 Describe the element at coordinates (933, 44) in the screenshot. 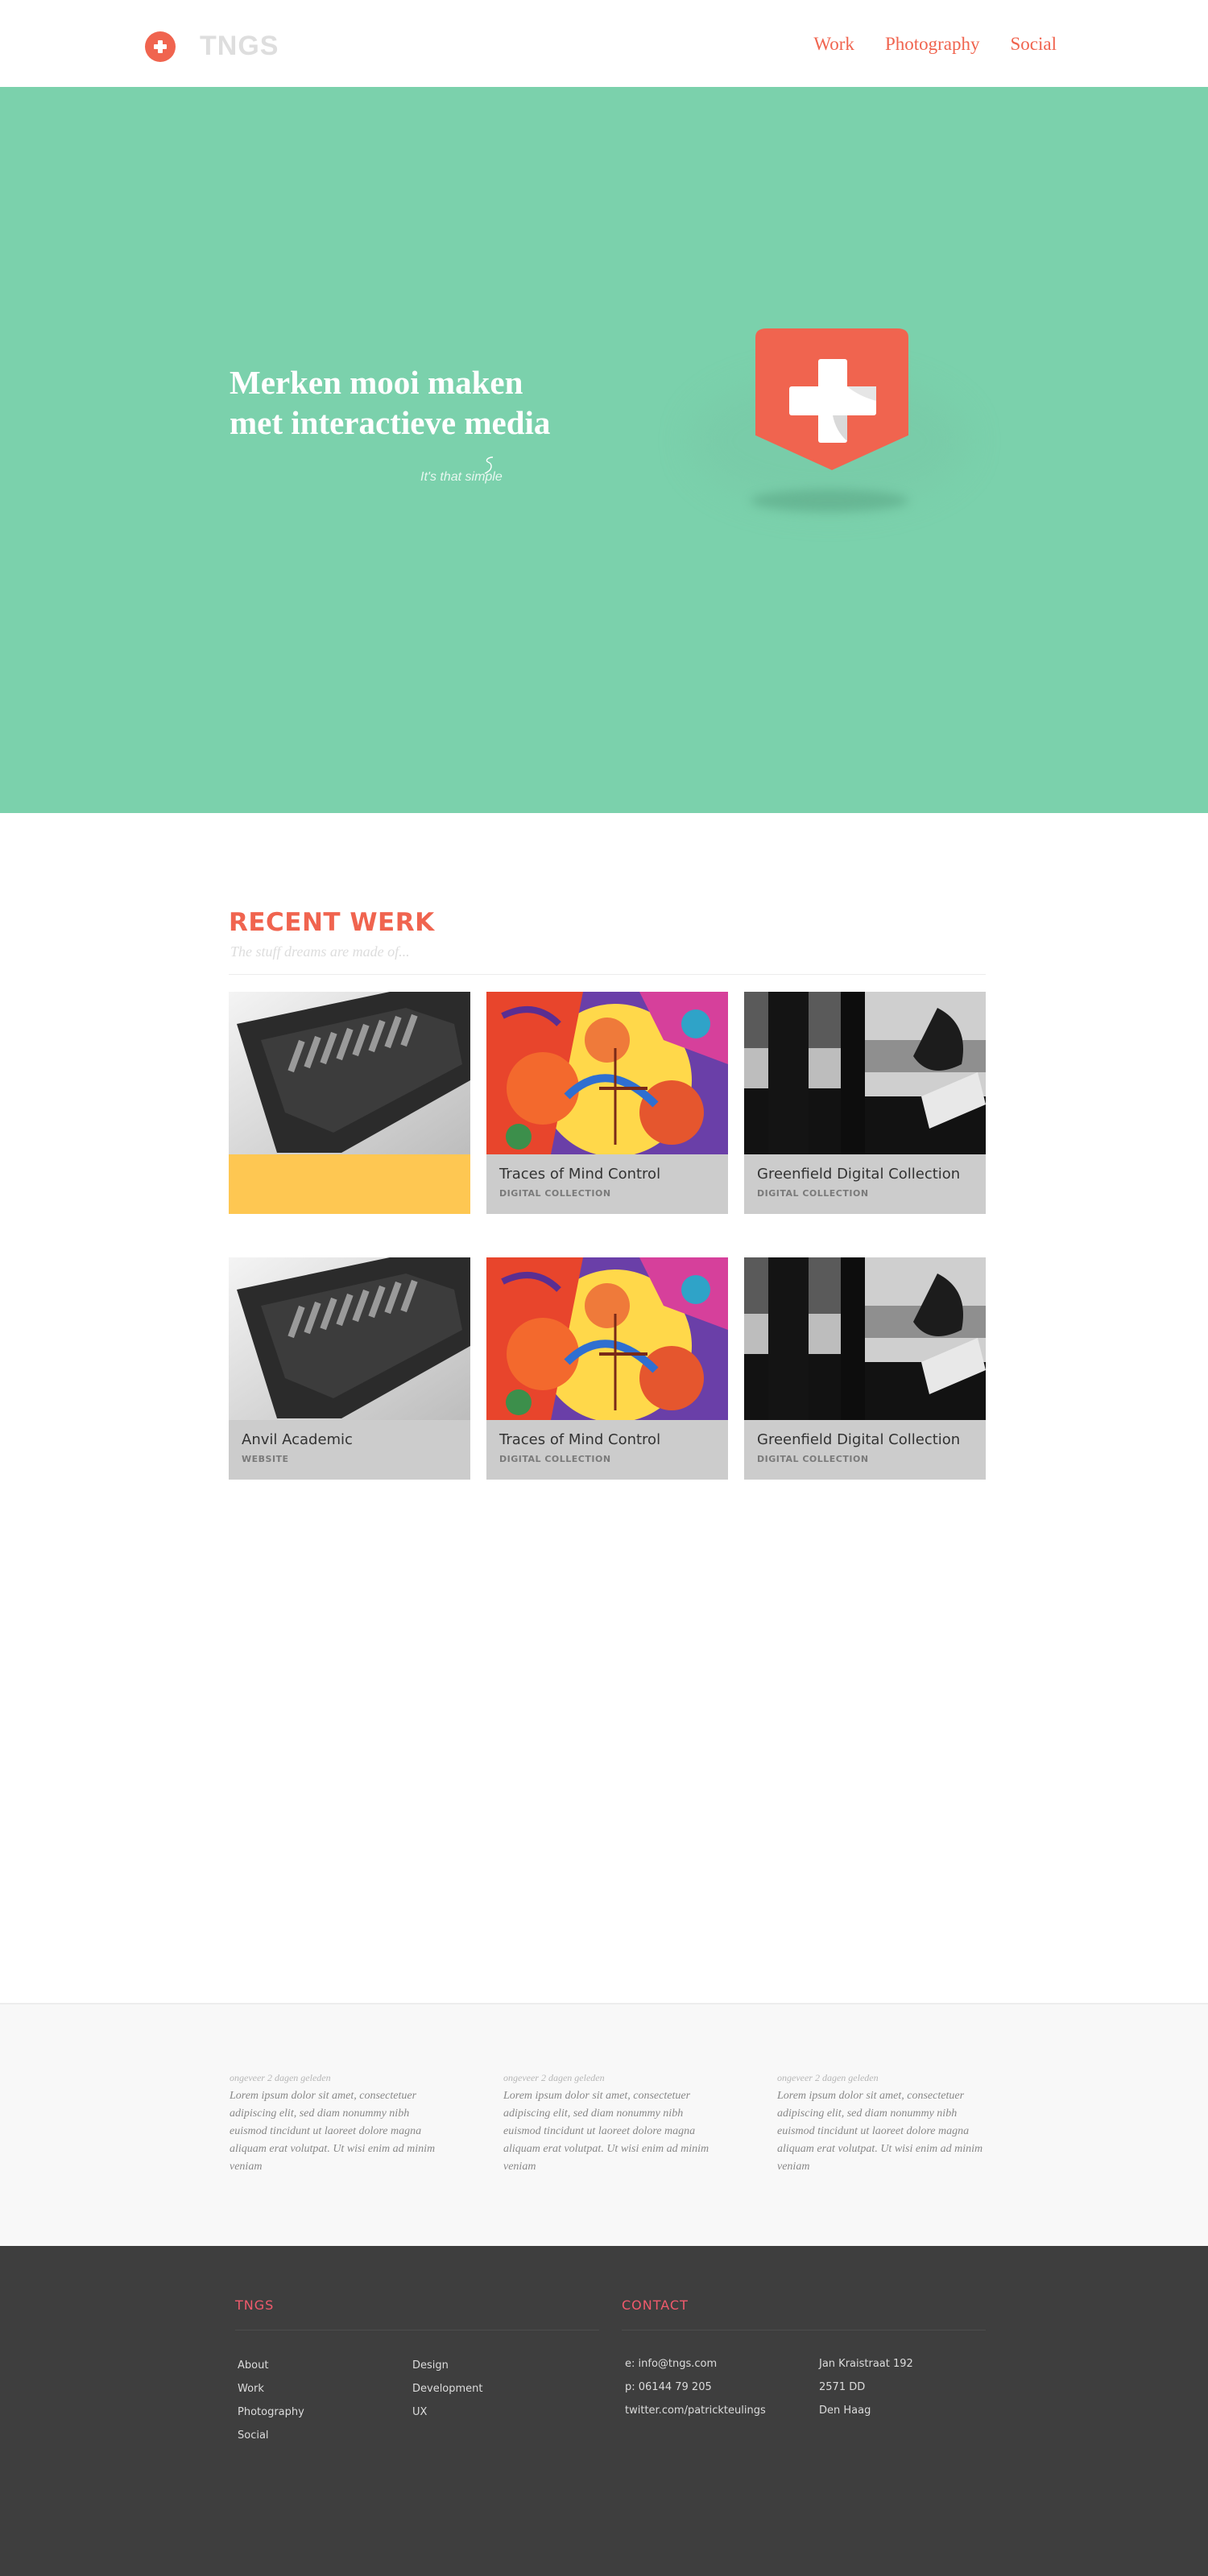

I see `nav-item-photography: Photography` at that location.